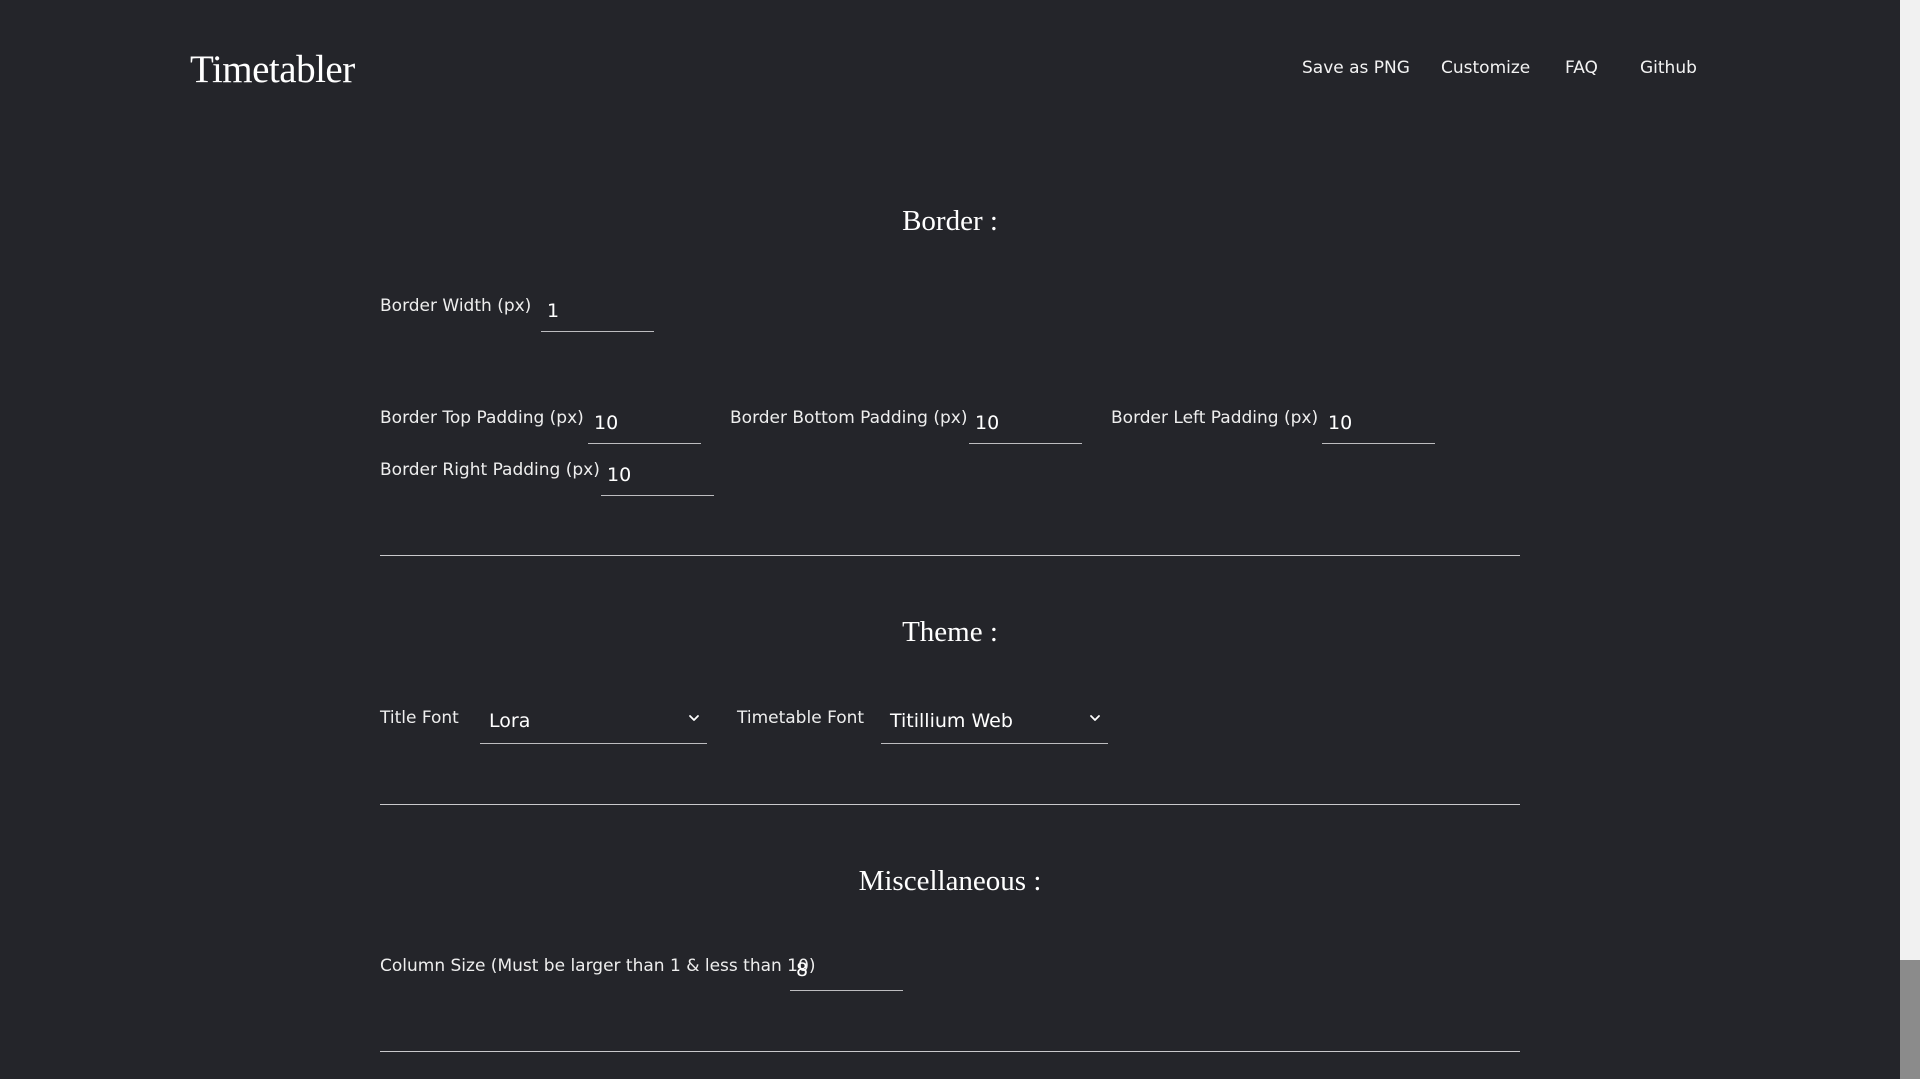 The width and height of the screenshot is (1920, 1079). I want to click on border-width-field, so click(597, 311).